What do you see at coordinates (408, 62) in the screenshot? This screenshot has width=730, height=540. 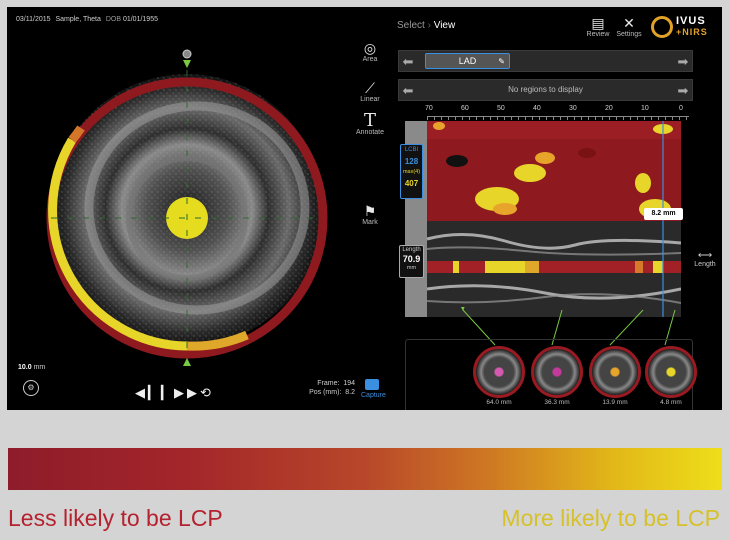 I see `vessel-prev-arrow-icon: ⬅` at bounding box center [408, 62].